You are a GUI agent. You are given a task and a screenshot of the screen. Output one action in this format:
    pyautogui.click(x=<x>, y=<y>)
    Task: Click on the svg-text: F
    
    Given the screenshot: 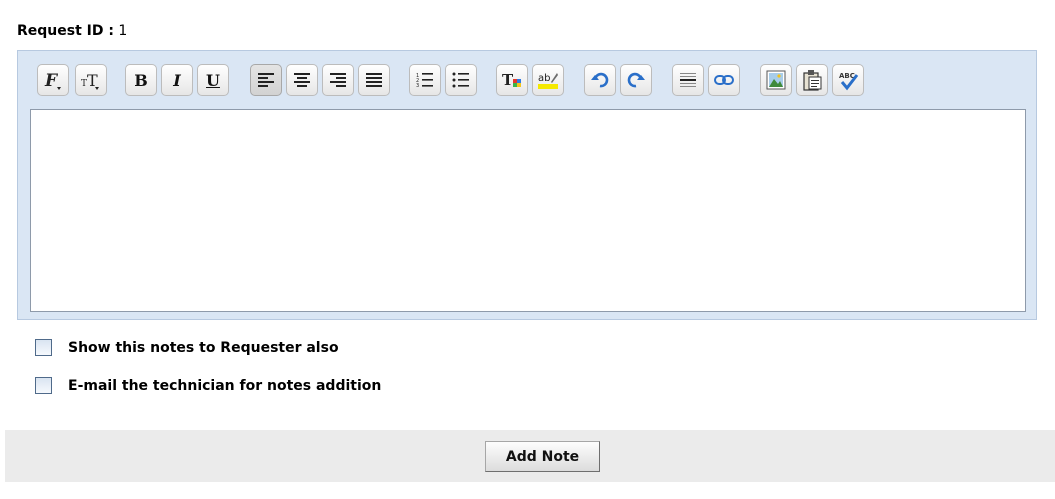 What is the action you would take?
    pyautogui.click(x=51, y=81)
    